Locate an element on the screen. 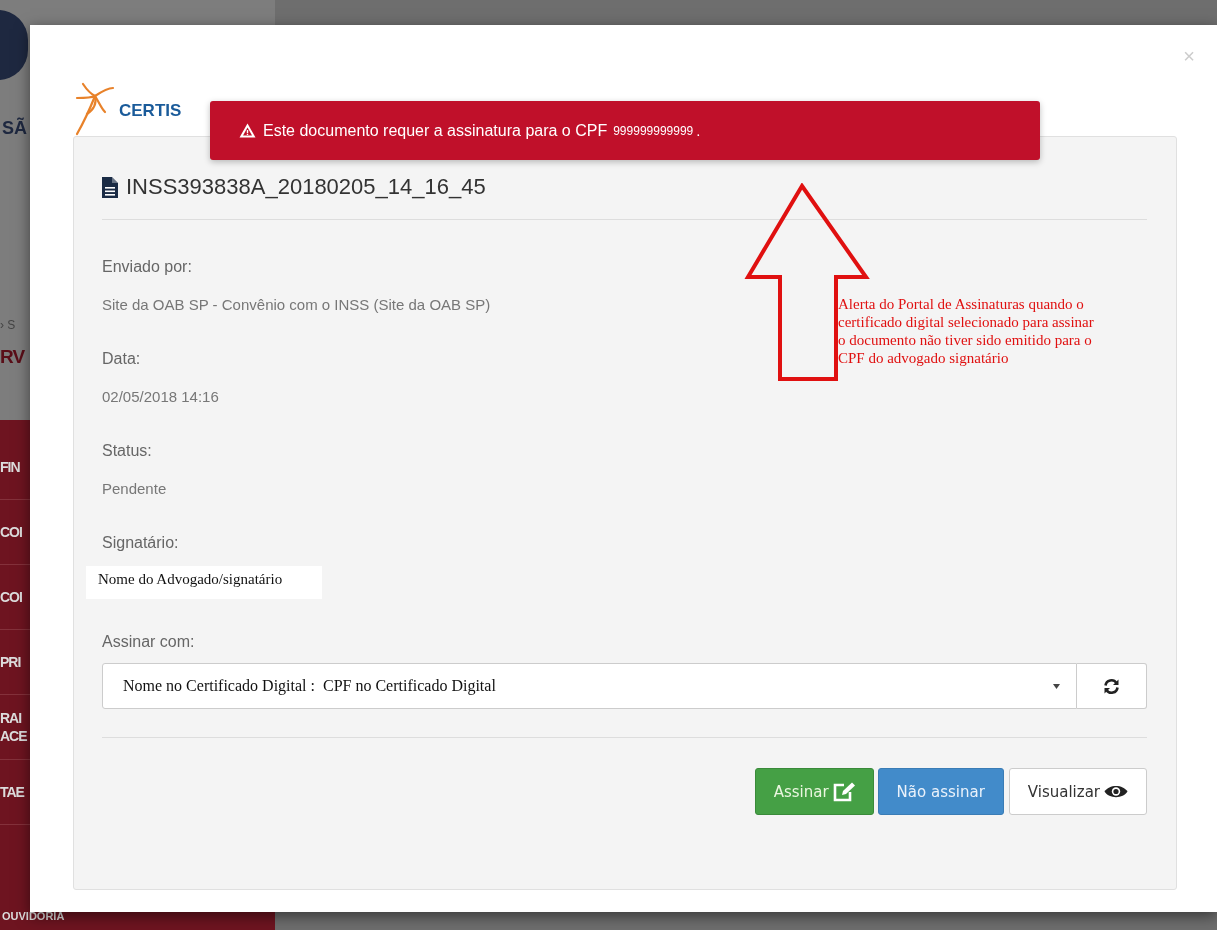 The width and height of the screenshot is (1217, 930). caret-icon is located at coordinates (1056, 686).